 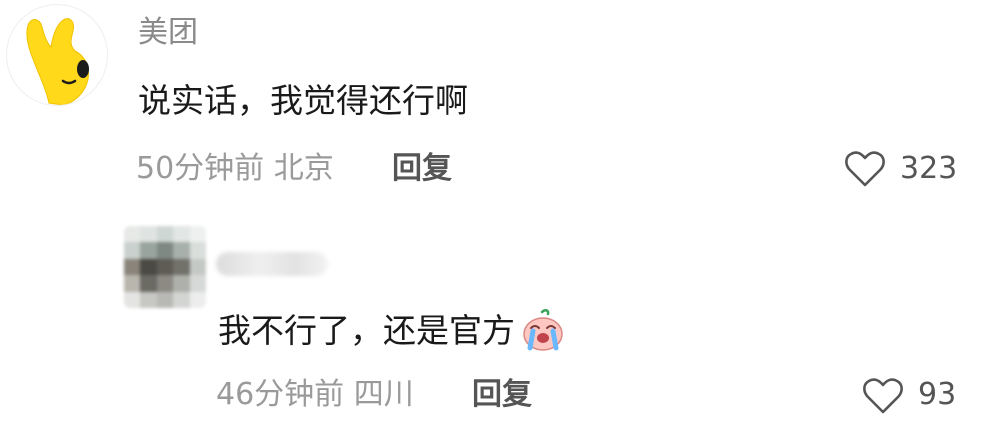 What do you see at coordinates (366, 330) in the screenshot?
I see `reply-text: 我不行了，还是官方` at bounding box center [366, 330].